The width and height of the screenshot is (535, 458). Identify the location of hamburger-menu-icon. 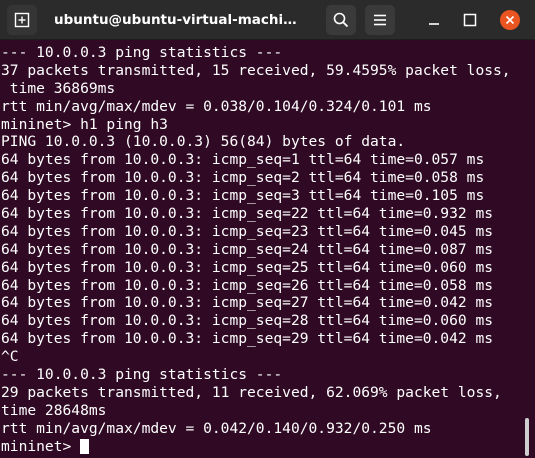
(380, 20).